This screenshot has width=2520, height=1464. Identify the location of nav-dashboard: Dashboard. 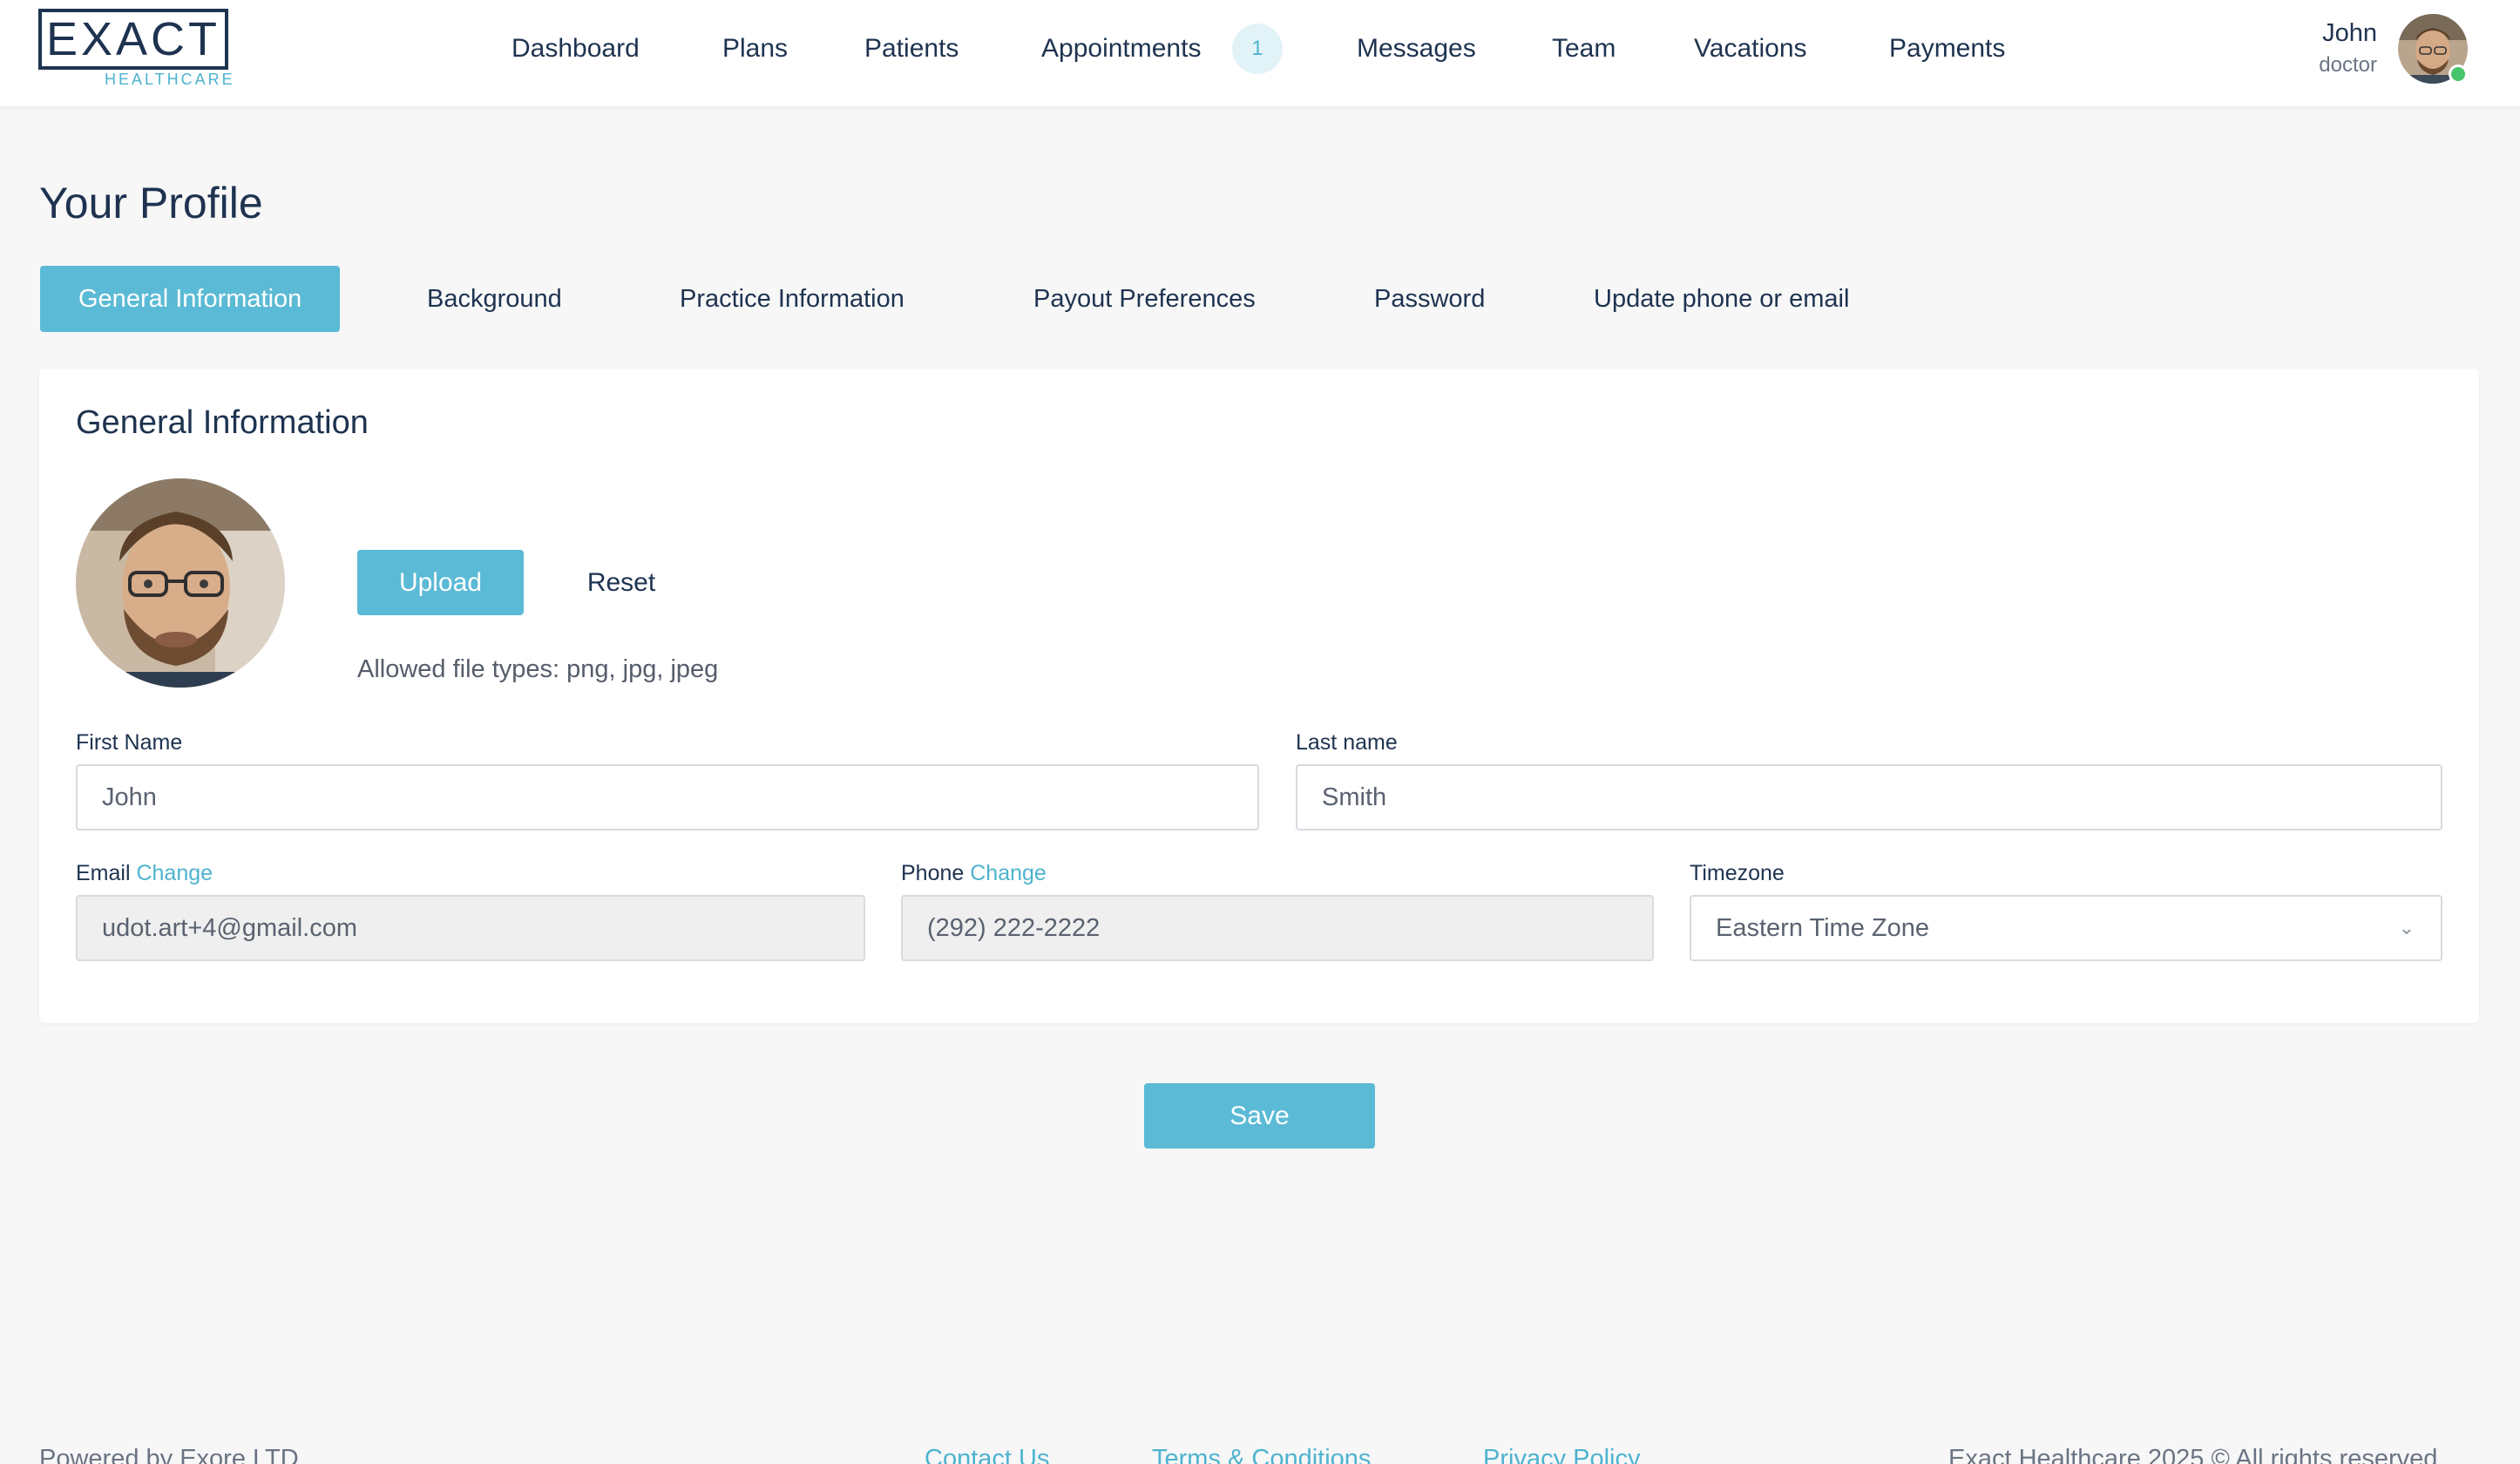
(575, 48).